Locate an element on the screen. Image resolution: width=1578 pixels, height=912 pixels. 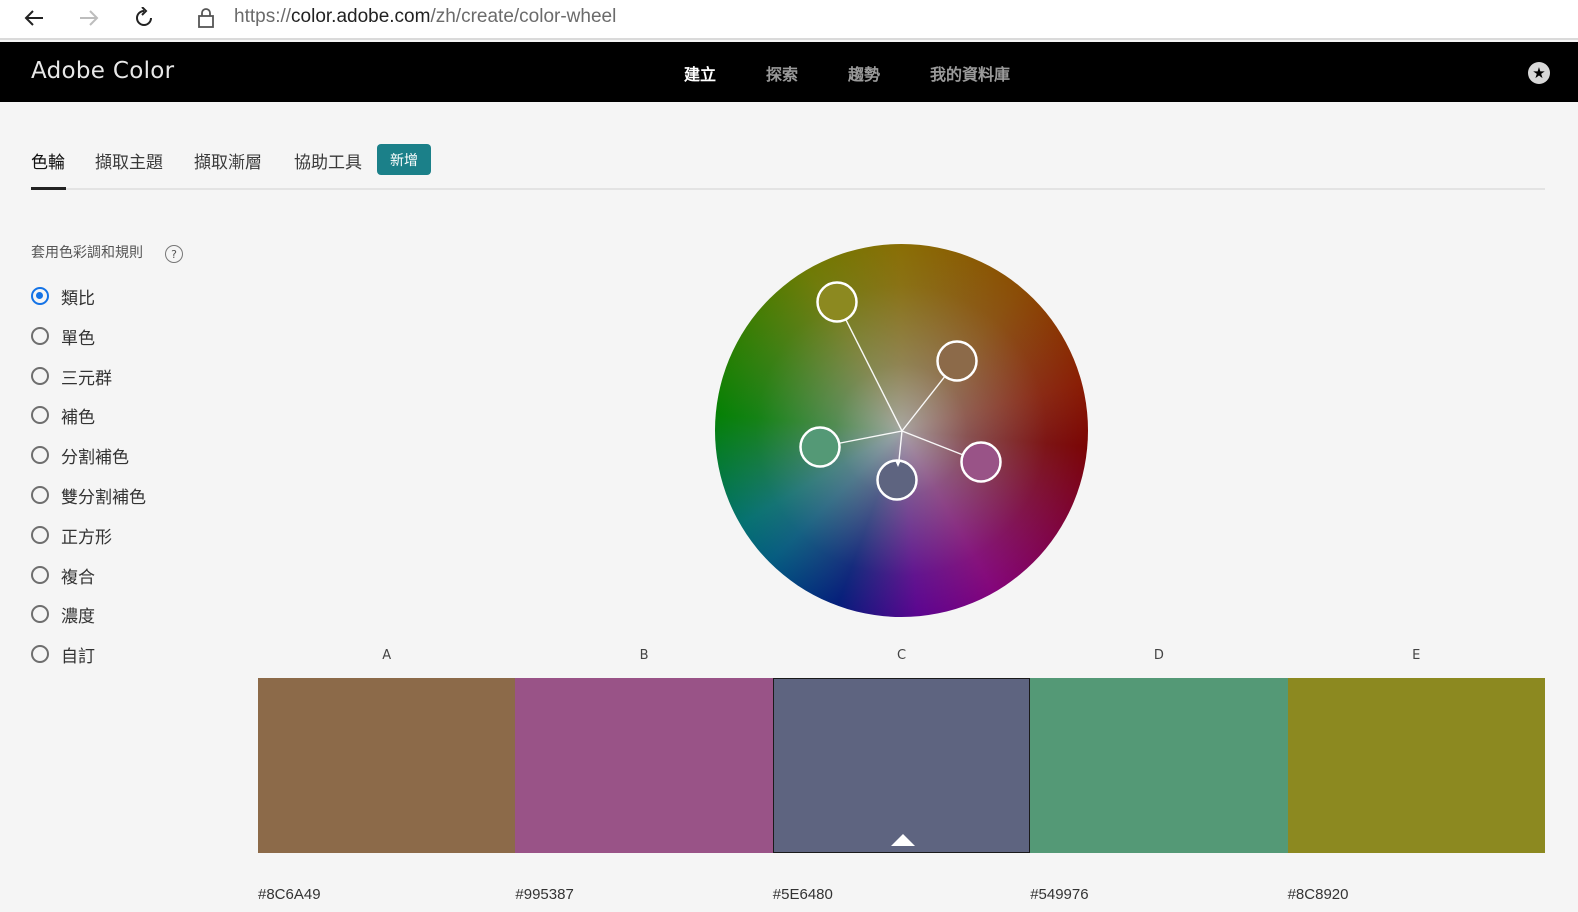
rule-monochromatic: 單色 is located at coordinates (88, 344).